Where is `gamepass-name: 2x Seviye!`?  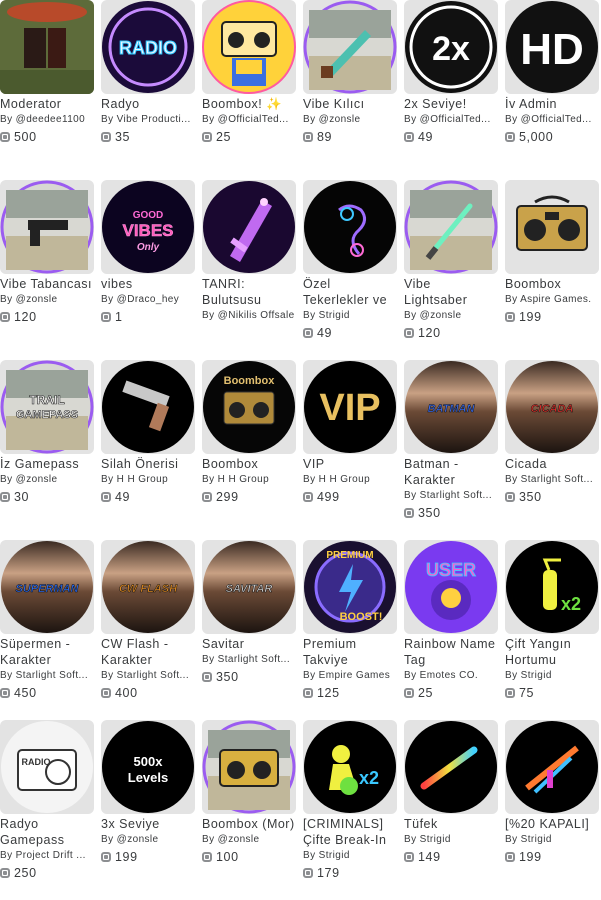 gamepass-name: 2x Seviye! is located at coordinates (451, 104).